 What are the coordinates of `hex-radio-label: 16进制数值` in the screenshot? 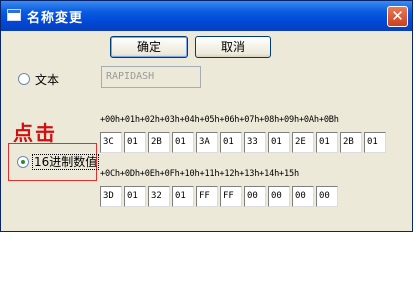 It's located at (66, 162).